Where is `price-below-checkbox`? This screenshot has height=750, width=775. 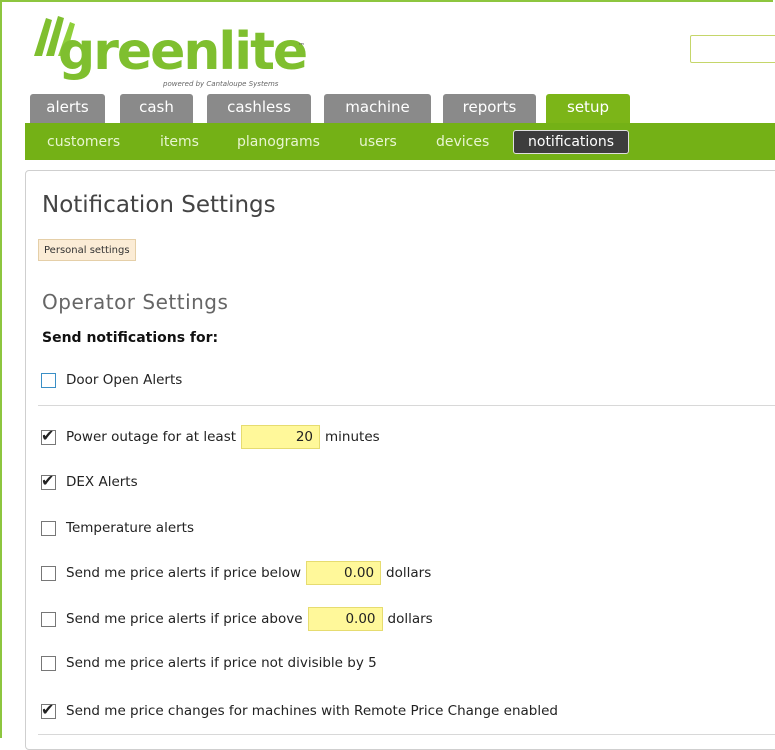
price-below-checkbox is located at coordinates (48, 573).